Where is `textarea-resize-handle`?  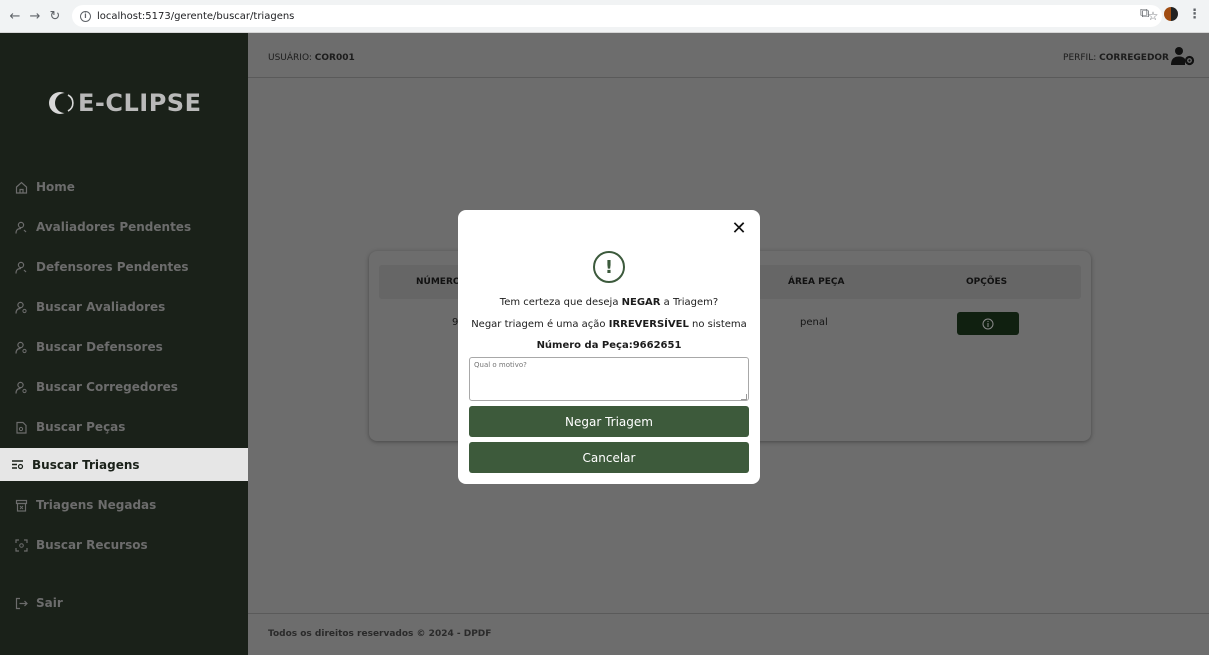
textarea-resize-handle is located at coordinates (744, 397).